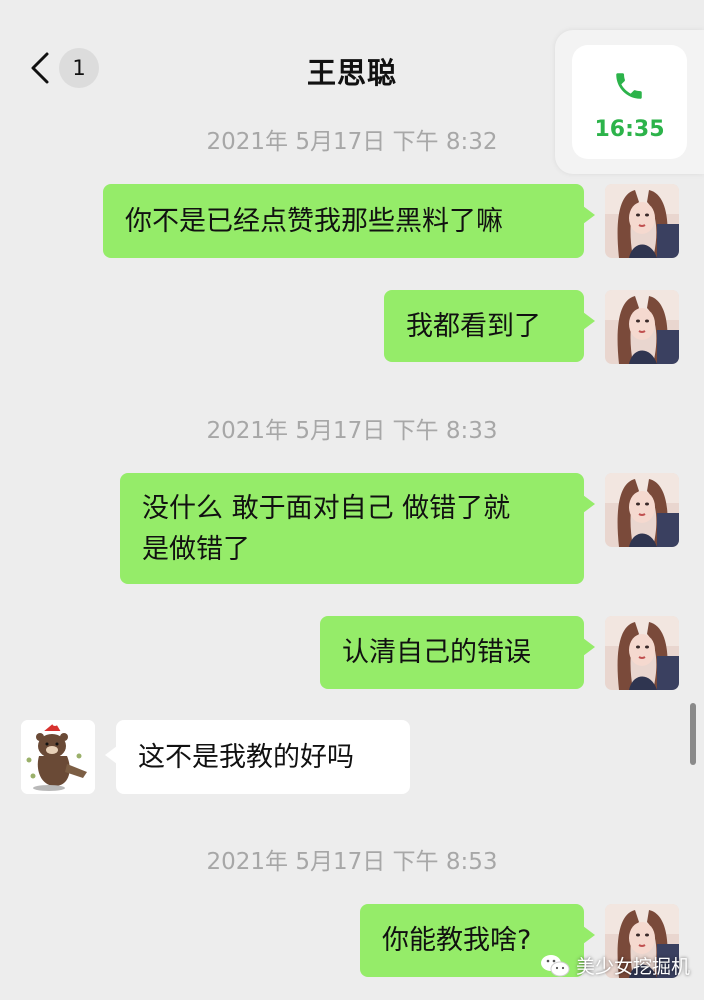 Image resolution: width=704 pixels, height=1000 pixels. I want to click on message-text-line: 是做错了, so click(196, 549).